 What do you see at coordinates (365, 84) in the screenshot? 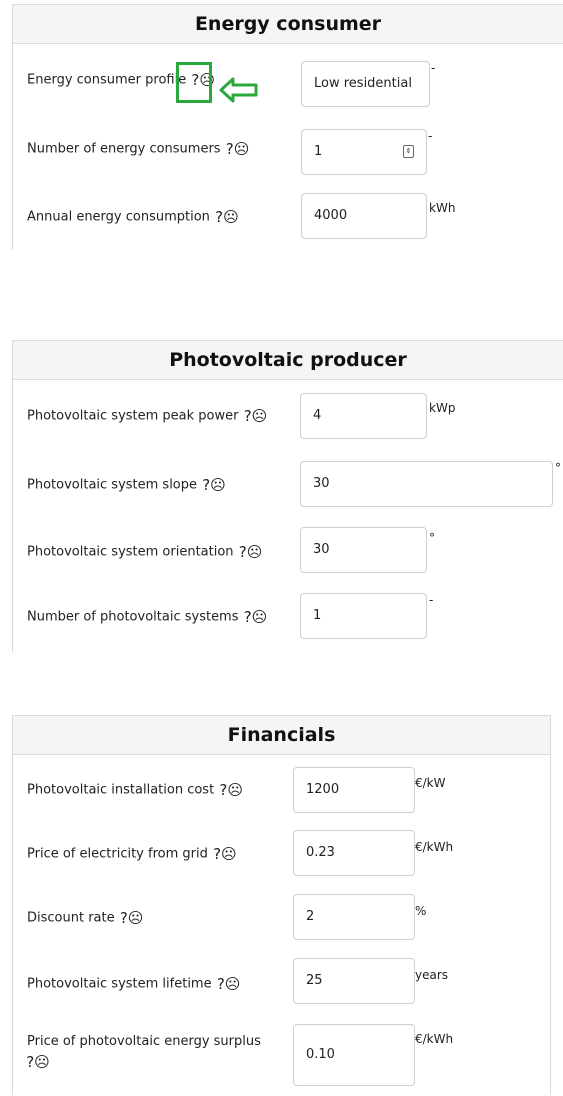
I see `energy-consumer-profile-select: Low residential` at bounding box center [365, 84].